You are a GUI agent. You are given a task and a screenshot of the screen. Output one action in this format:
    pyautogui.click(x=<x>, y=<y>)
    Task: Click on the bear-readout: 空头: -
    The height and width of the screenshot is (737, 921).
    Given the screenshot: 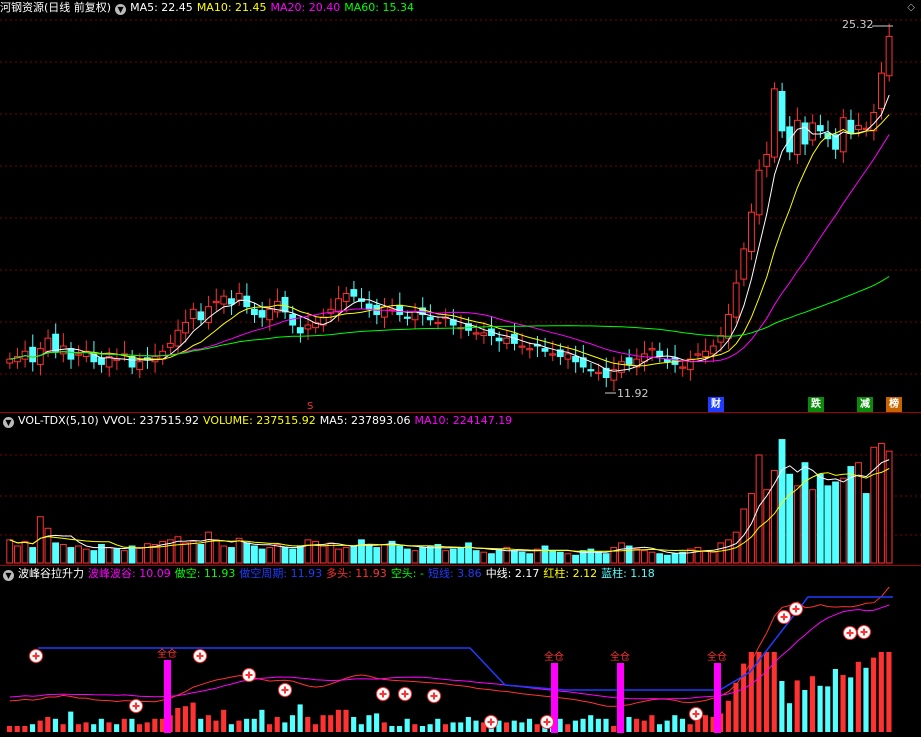 What is the action you would take?
    pyautogui.click(x=407, y=573)
    